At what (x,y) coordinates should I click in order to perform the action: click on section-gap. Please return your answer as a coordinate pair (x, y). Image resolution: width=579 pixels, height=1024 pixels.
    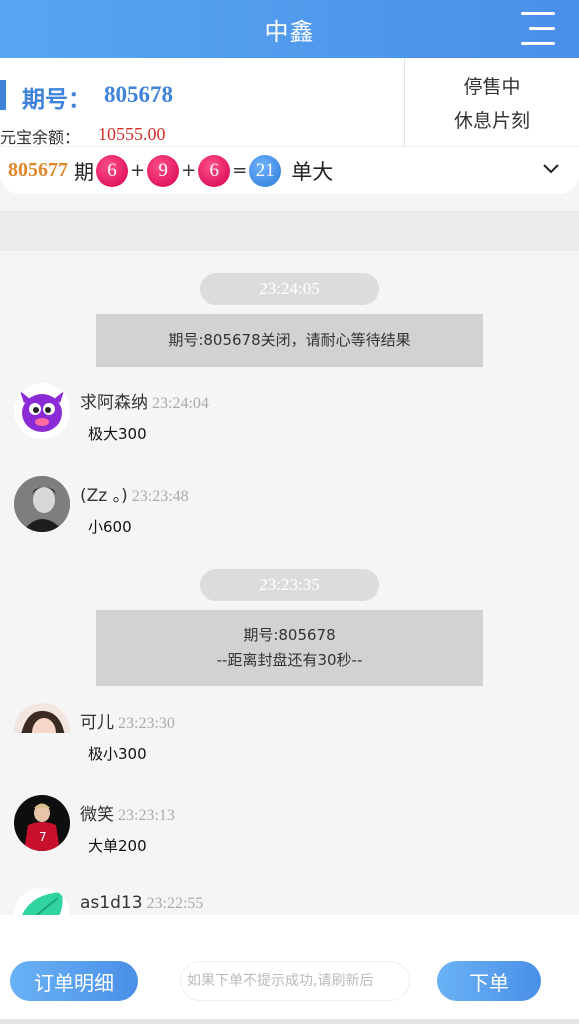
    Looking at the image, I should click on (289, 231).